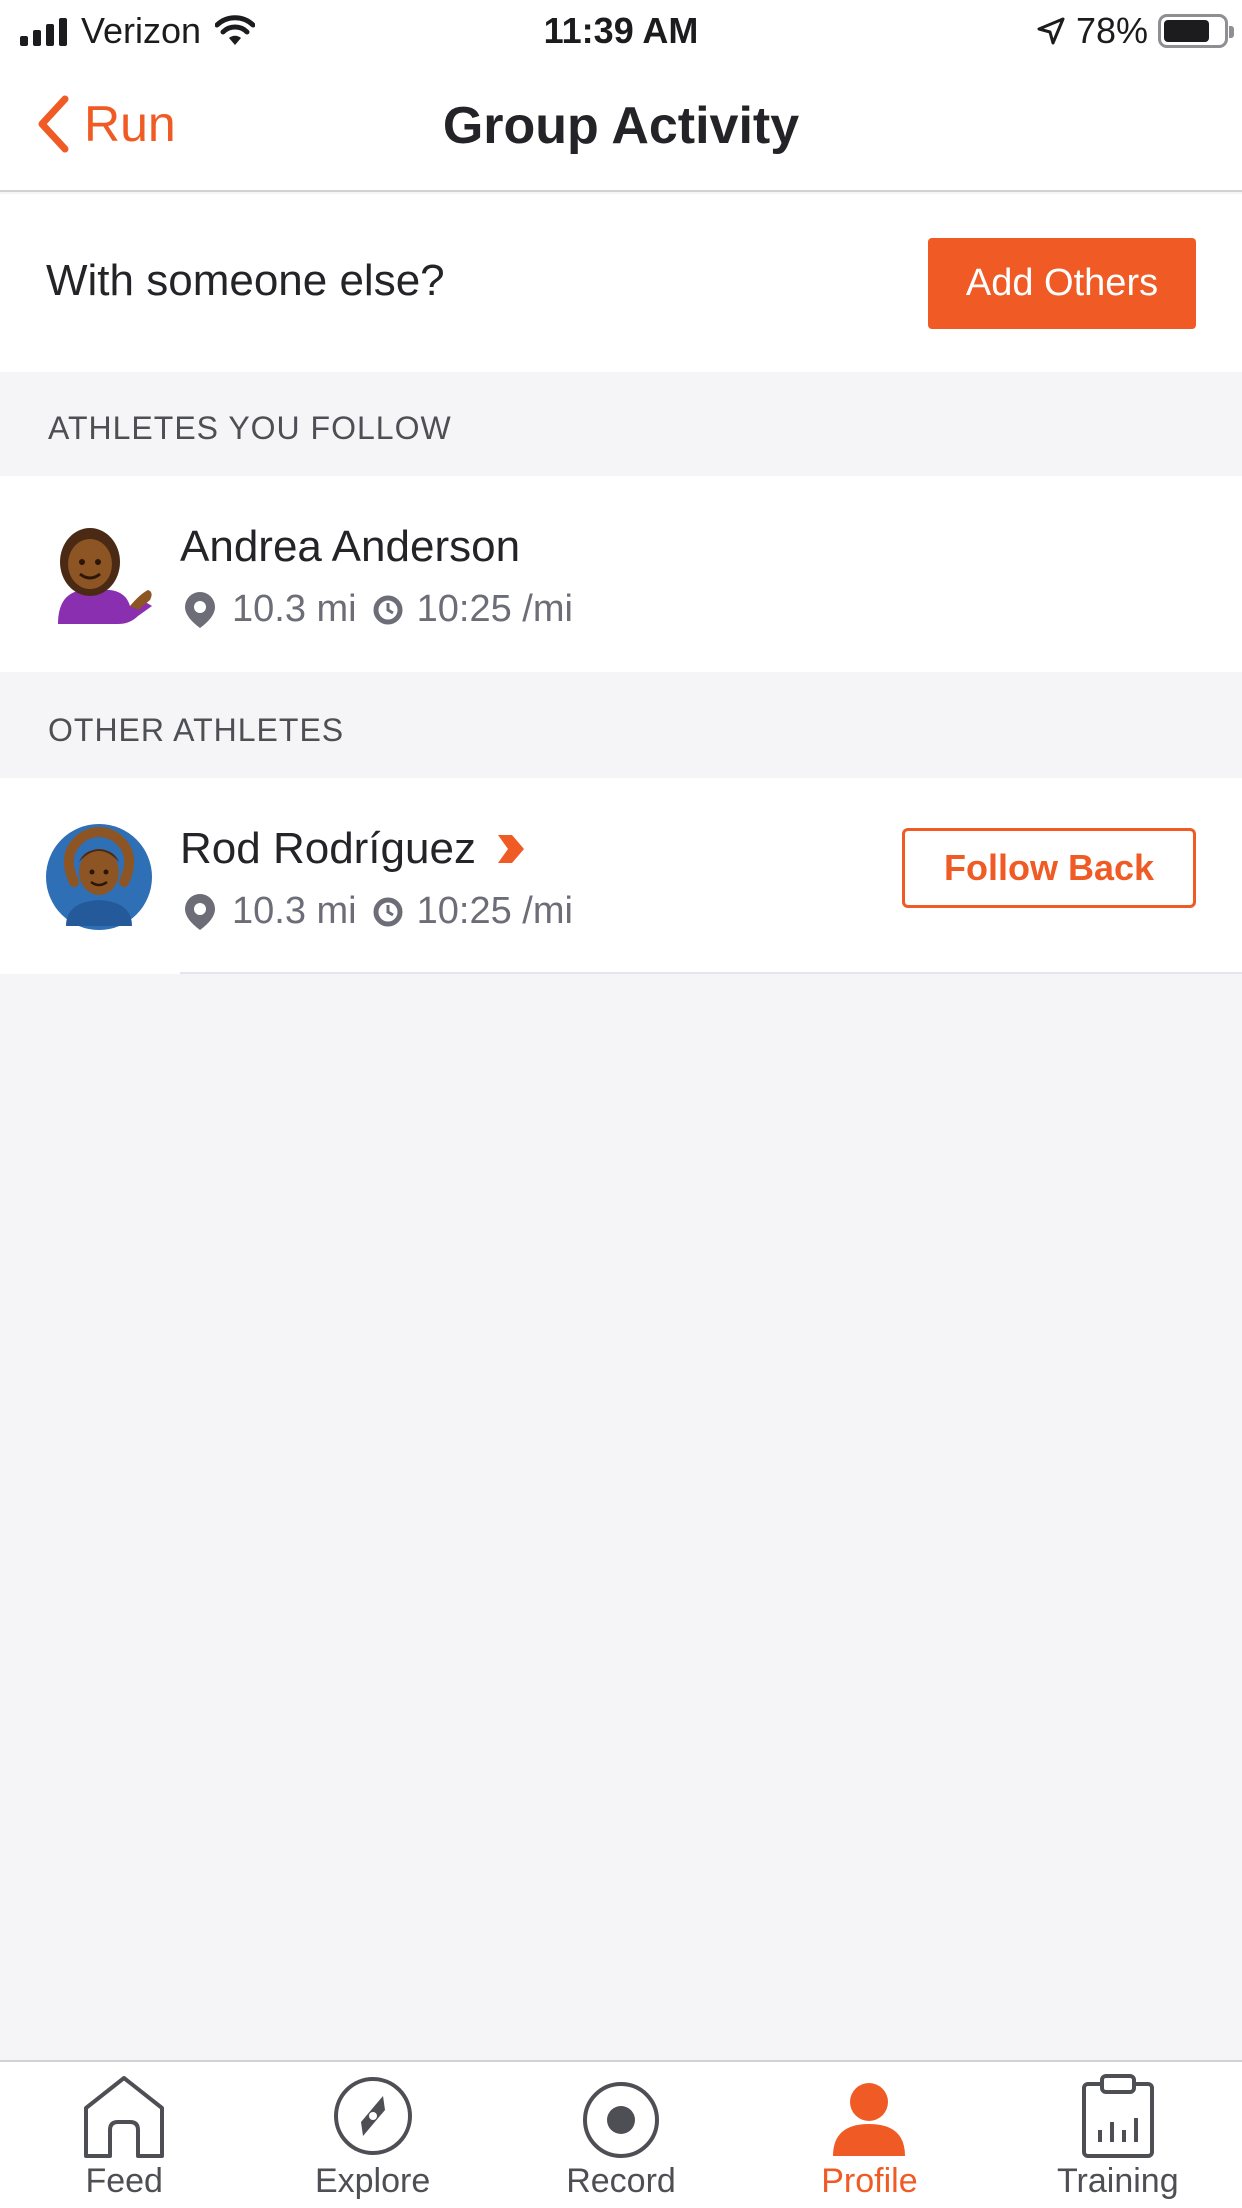 The height and width of the screenshot is (2208, 1242). I want to click on athlete-row: Andrea Anderson 10.3 mi 10:25 /mi, so click(621, 574).